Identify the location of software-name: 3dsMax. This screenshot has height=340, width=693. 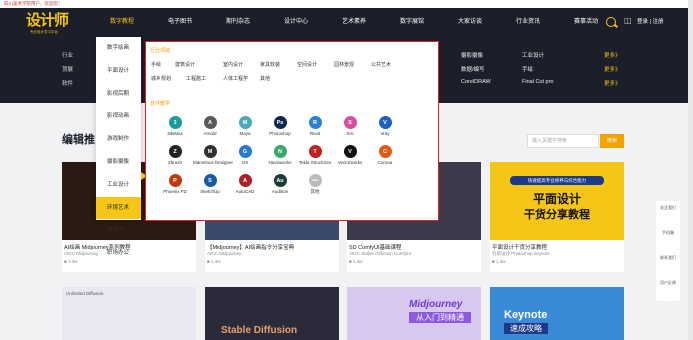
(175, 133).